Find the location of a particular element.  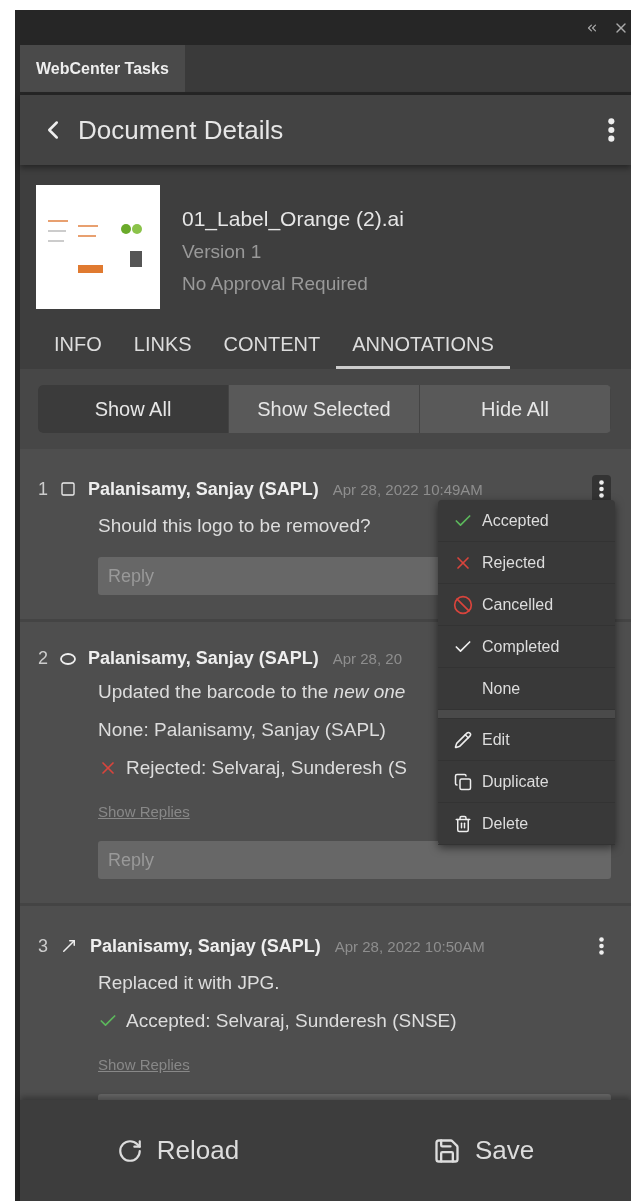

annotation-number: 3 is located at coordinates (43, 946).